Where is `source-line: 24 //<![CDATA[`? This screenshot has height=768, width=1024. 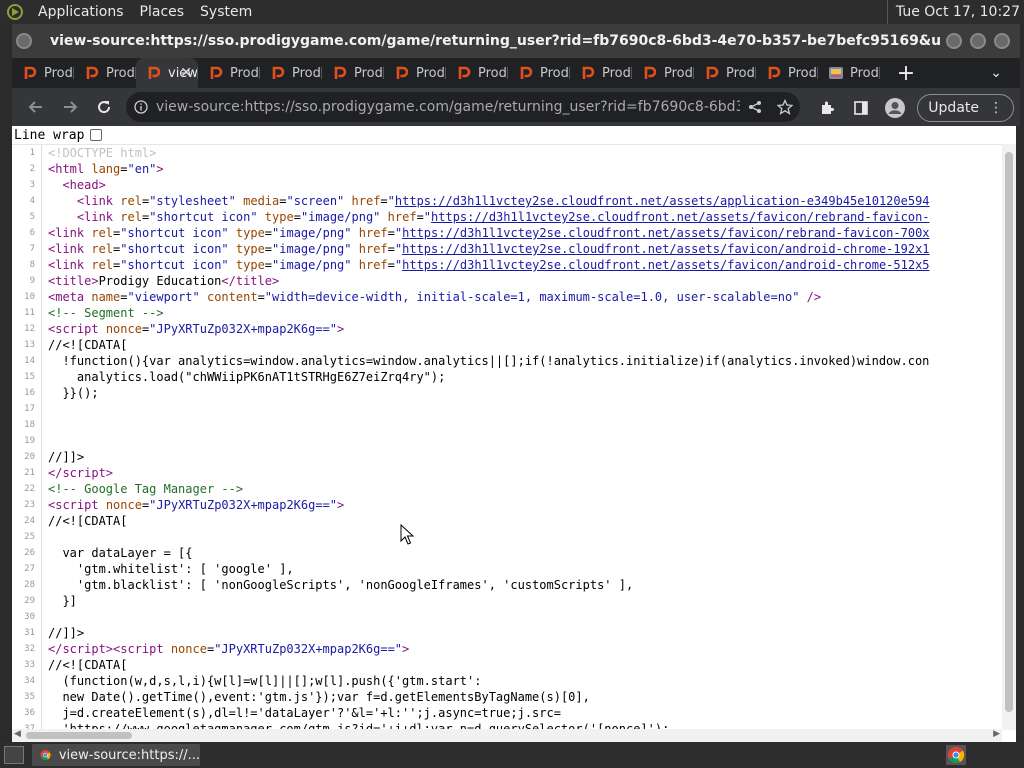 source-line: 24 //<![CDATA[ is located at coordinates (507, 521).